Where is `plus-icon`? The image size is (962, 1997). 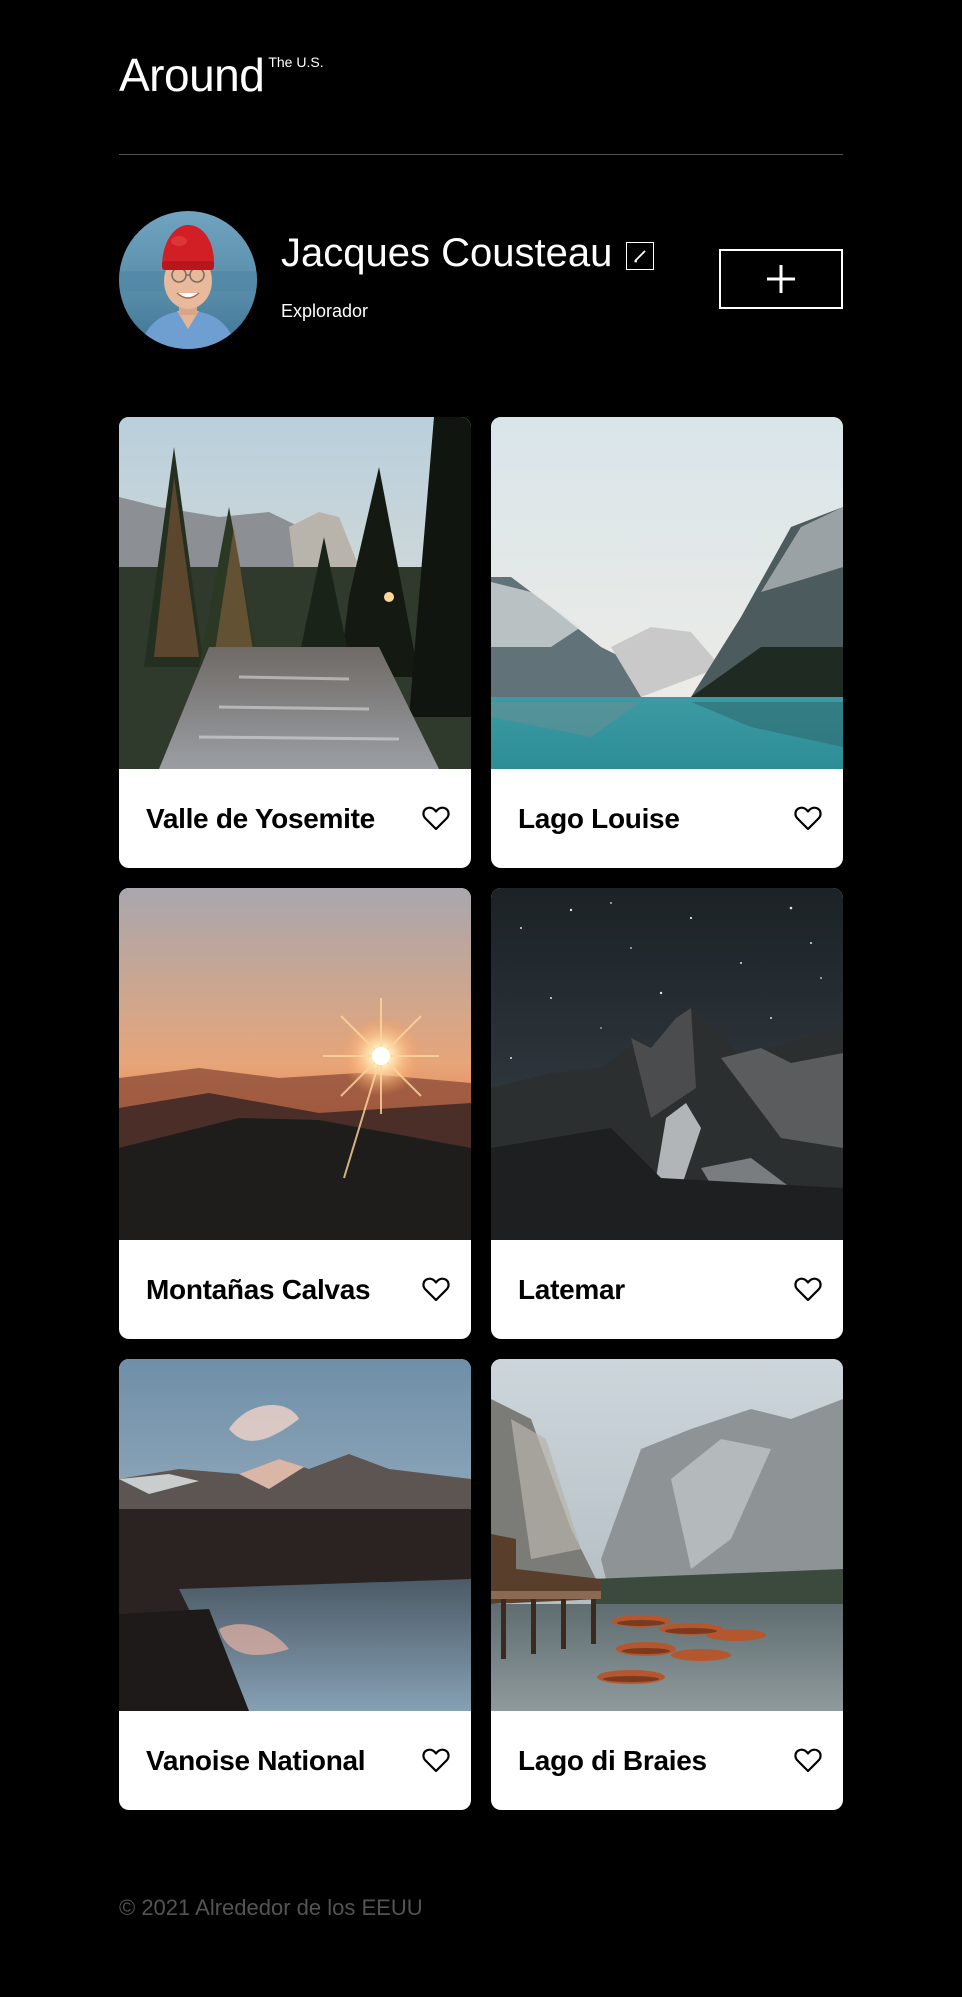 plus-icon is located at coordinates (781, 279).